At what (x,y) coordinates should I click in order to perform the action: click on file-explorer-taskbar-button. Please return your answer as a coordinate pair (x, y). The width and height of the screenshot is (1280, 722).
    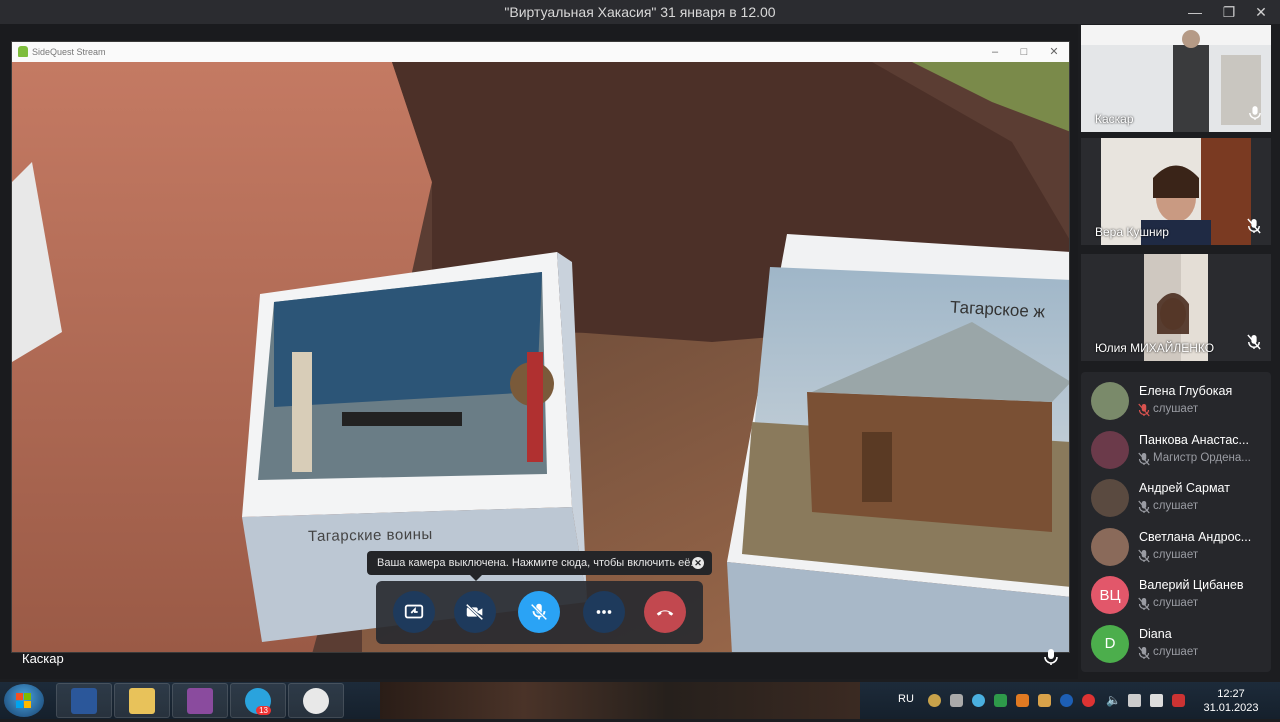
    Looking at the image, I should click on (142, 700).